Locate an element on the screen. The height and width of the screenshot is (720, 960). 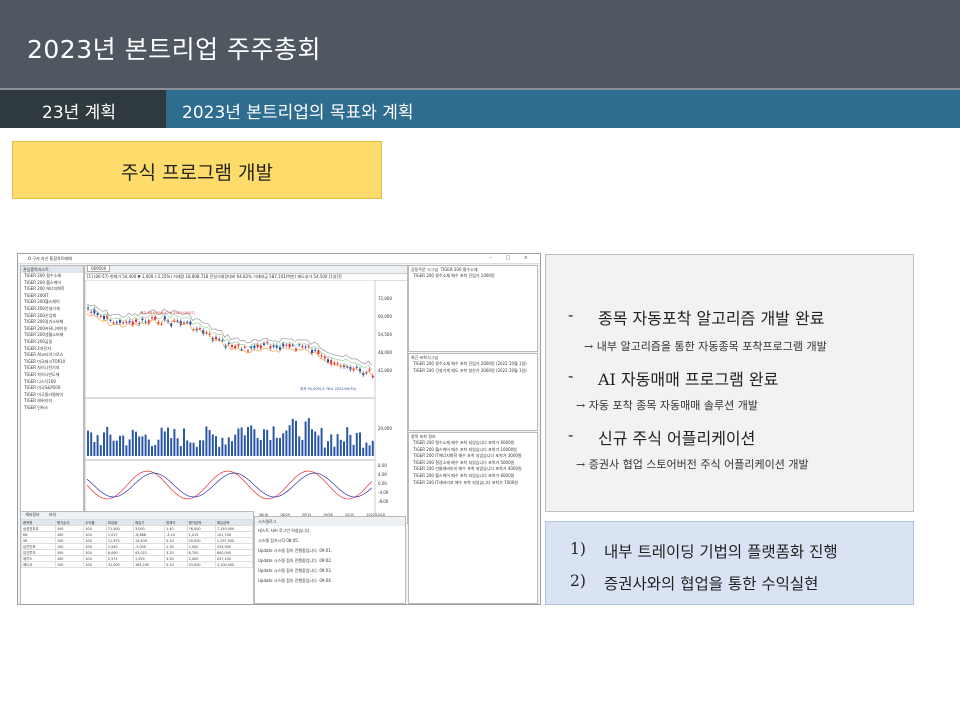
stock-code-input: 069500 is located at coordinates (99, 268).